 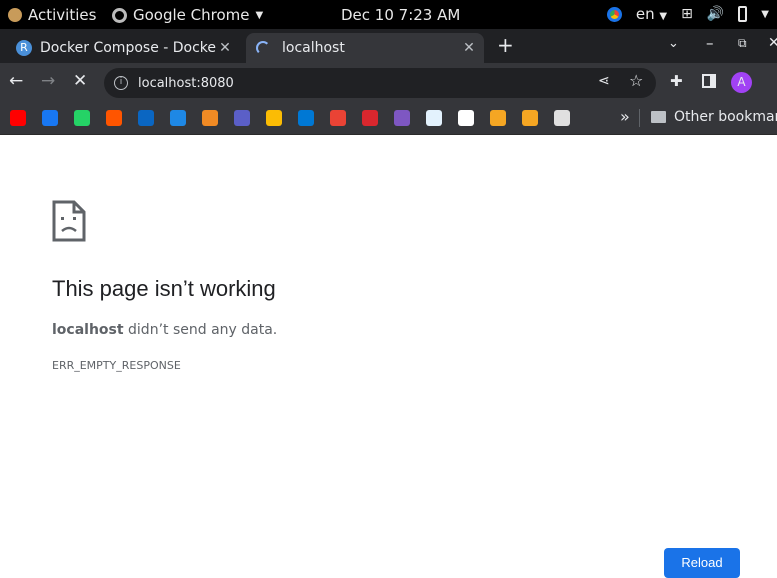 I want to click on tab-search-chevron-icon: ⌄, so click(x=673, y=43).